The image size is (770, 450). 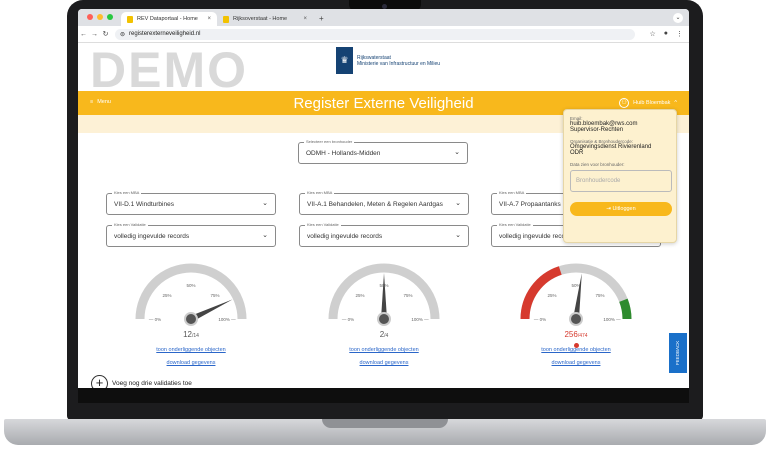 I want to click on gauge-red-band, so click(x=541, y=293).